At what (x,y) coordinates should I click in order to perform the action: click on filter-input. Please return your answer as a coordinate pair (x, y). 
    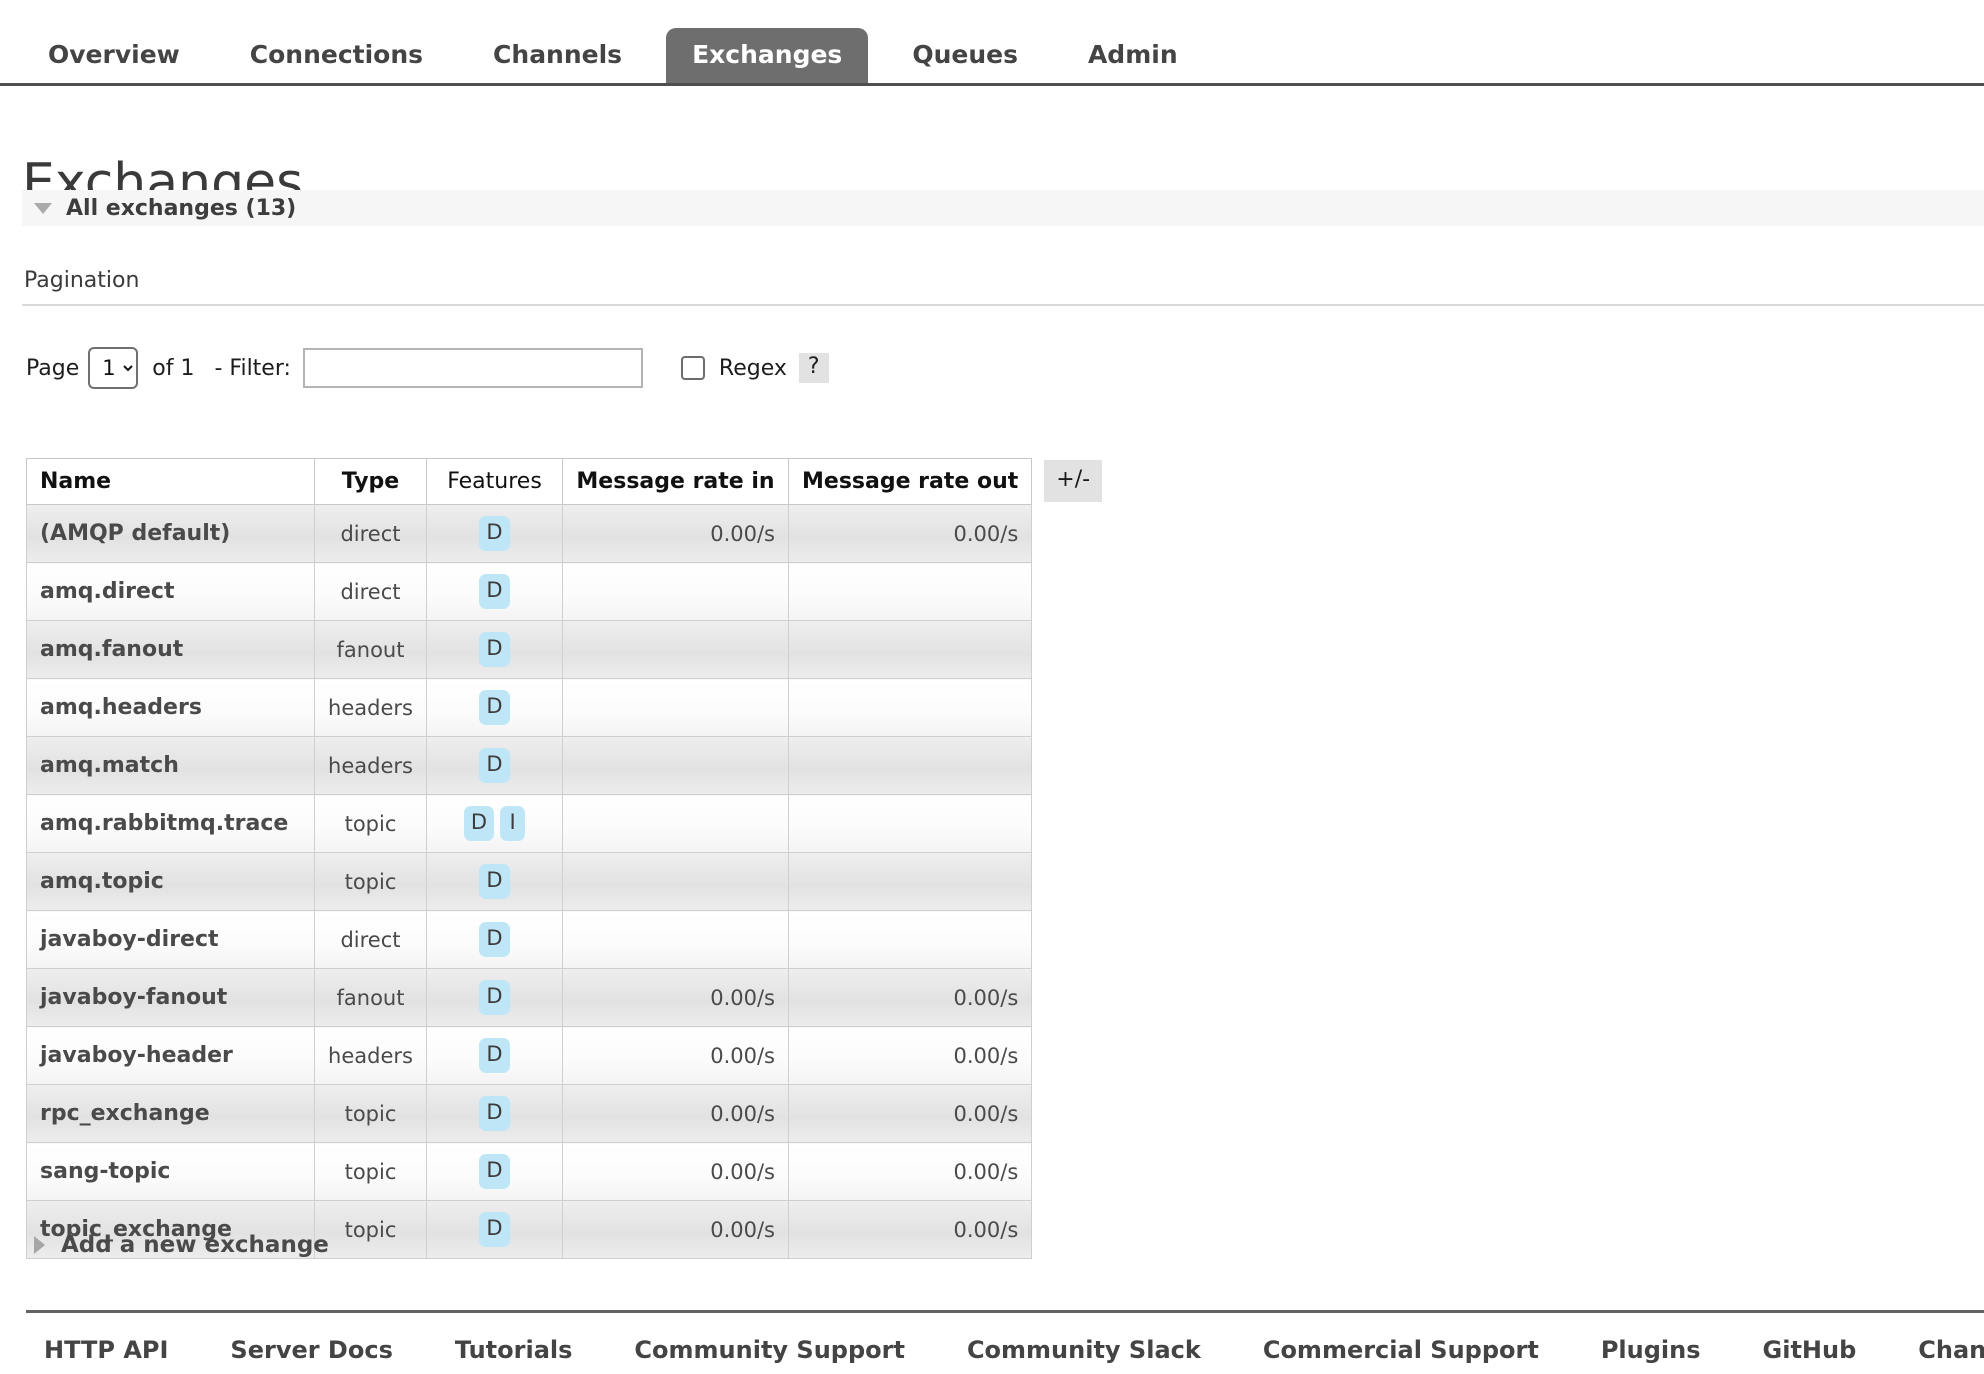
    Looking at the image, I should click on (472, 368).